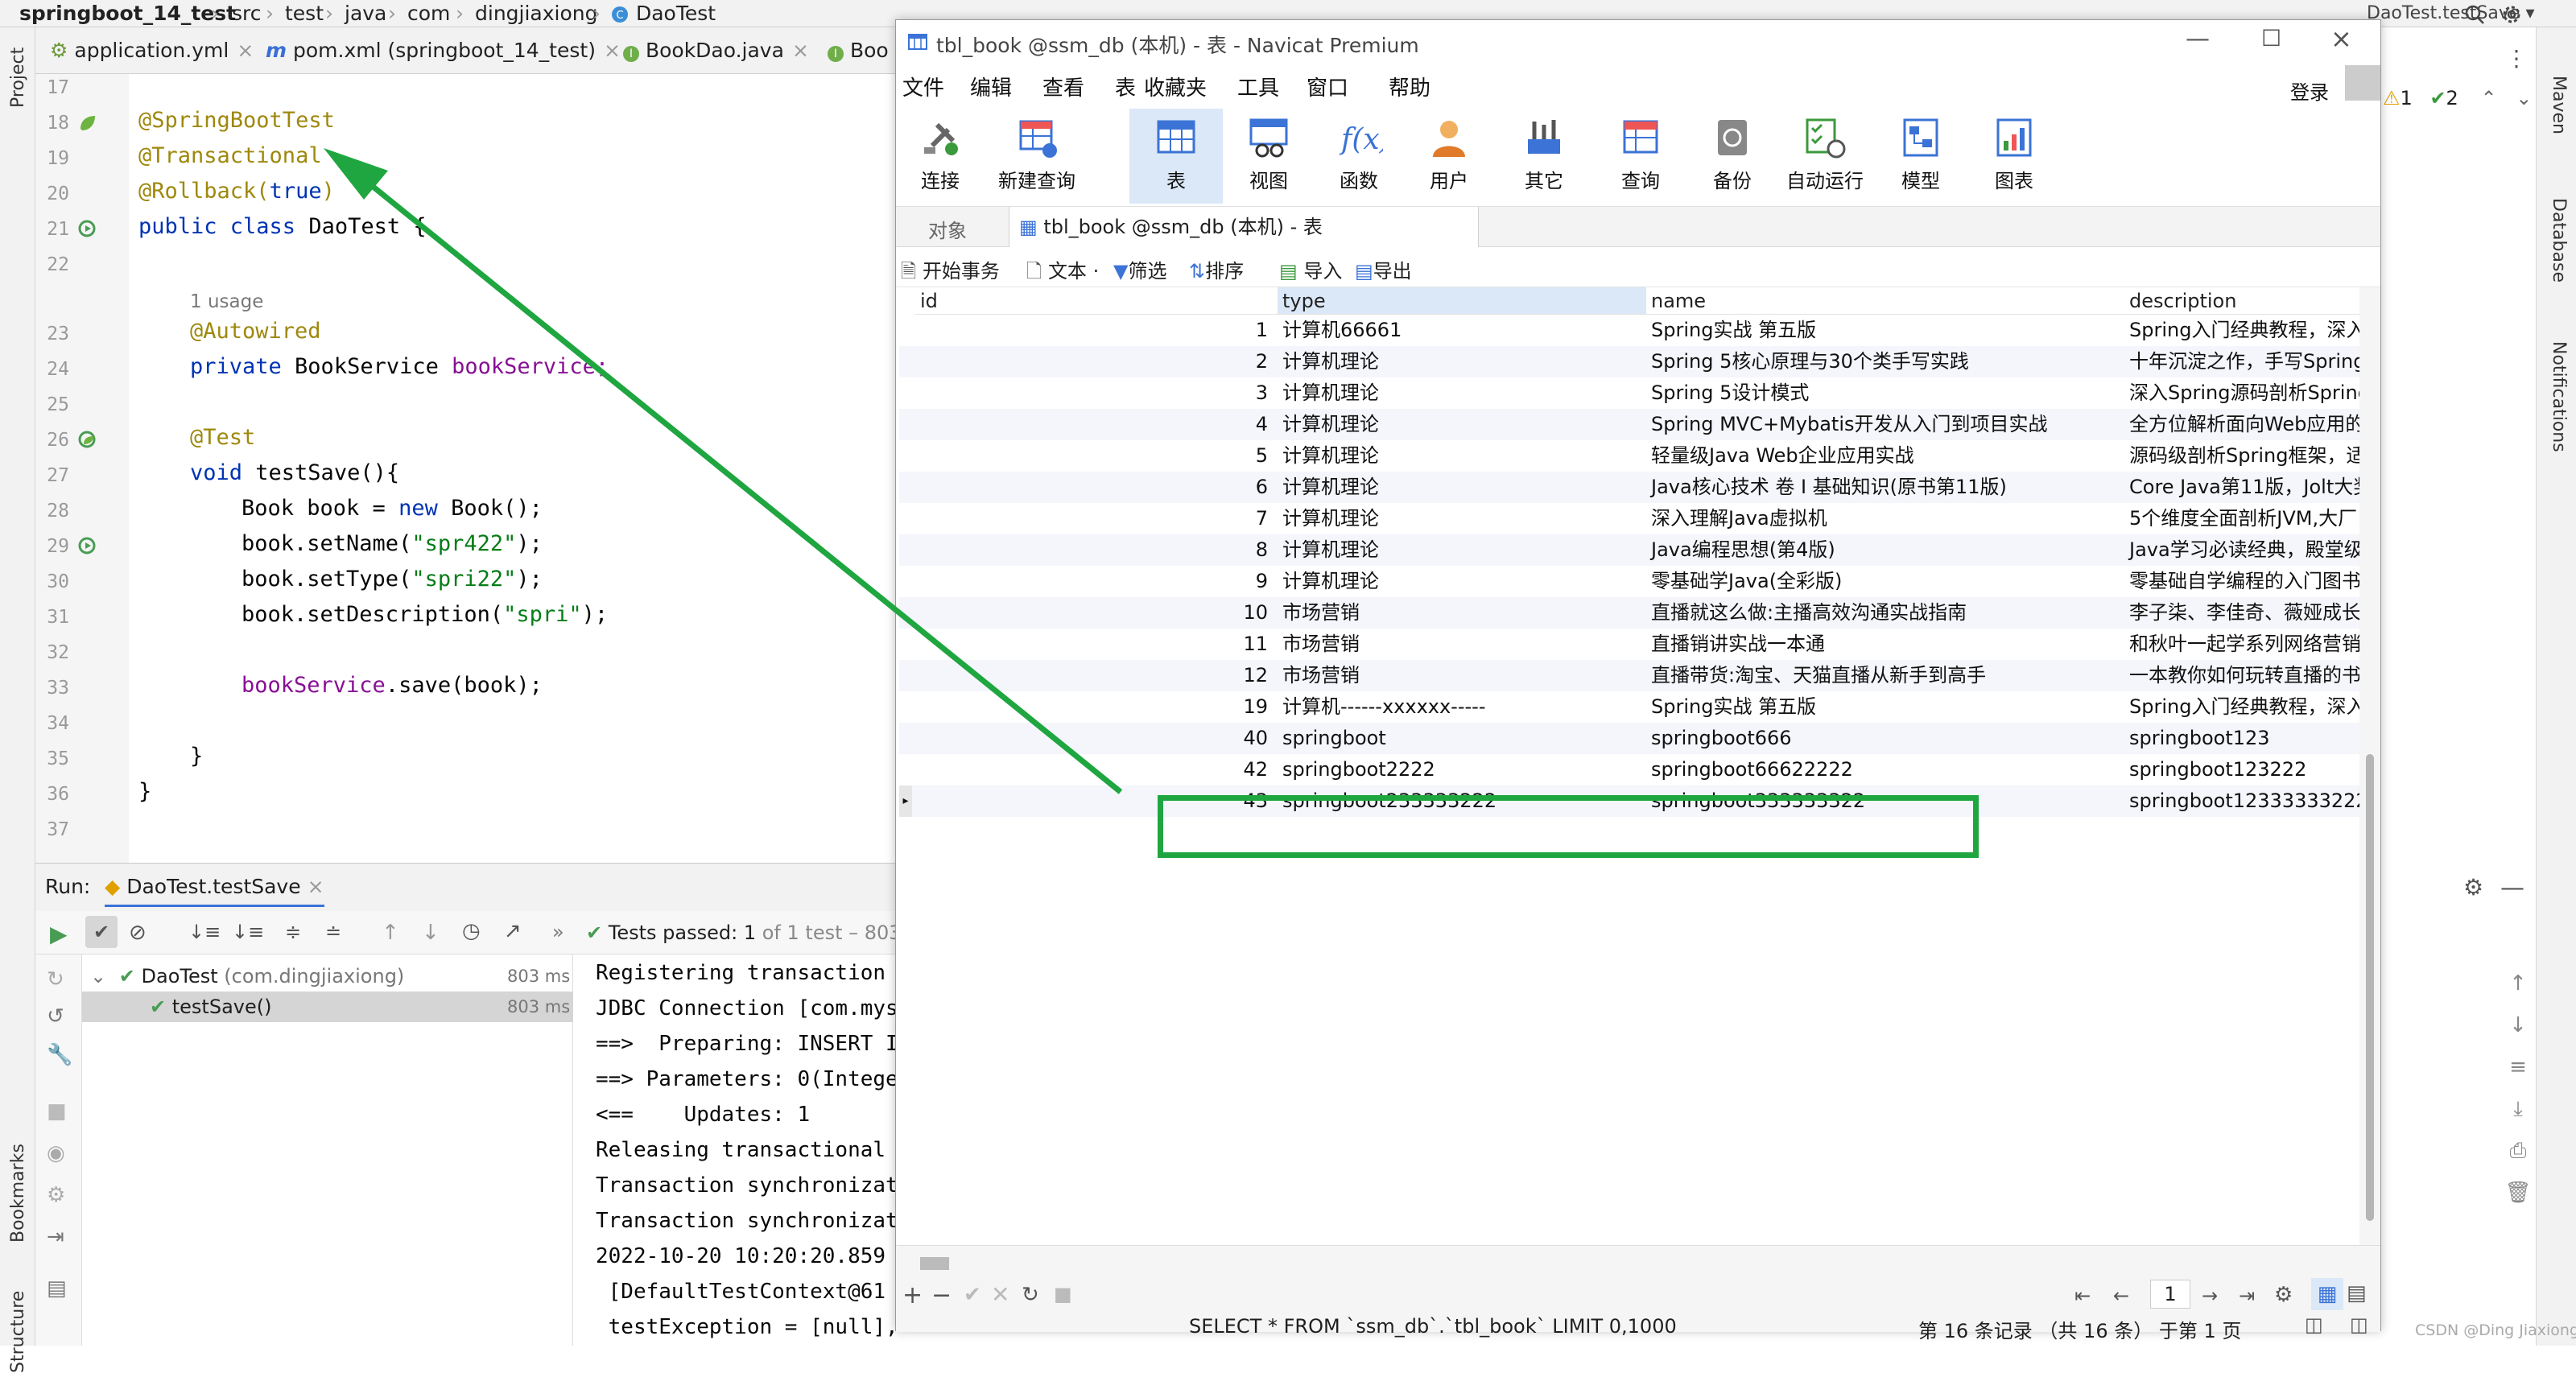 The image size is (2576, 1373). Describe the element at coordinates (2241, 518) in the screenshot. I see `cell-description: 5个维度全面剖析JVM,大厂` at that location.